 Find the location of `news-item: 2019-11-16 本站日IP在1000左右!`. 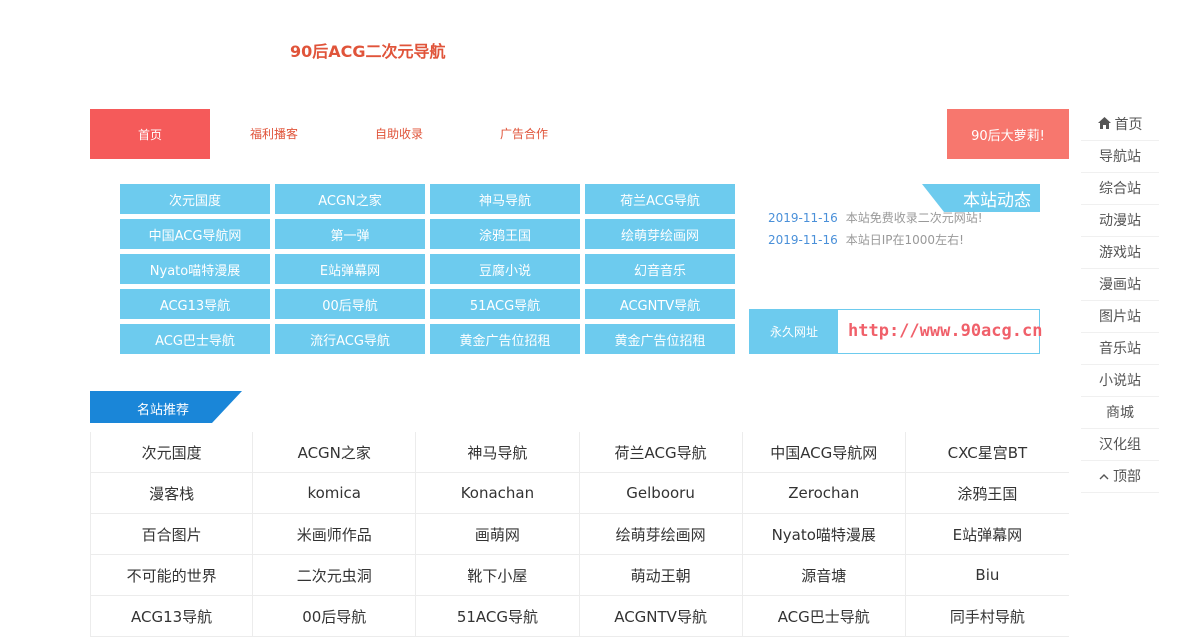

news-item: 2019-11-16 本站日IP在1000左右! is located at coordinates (875, 240).